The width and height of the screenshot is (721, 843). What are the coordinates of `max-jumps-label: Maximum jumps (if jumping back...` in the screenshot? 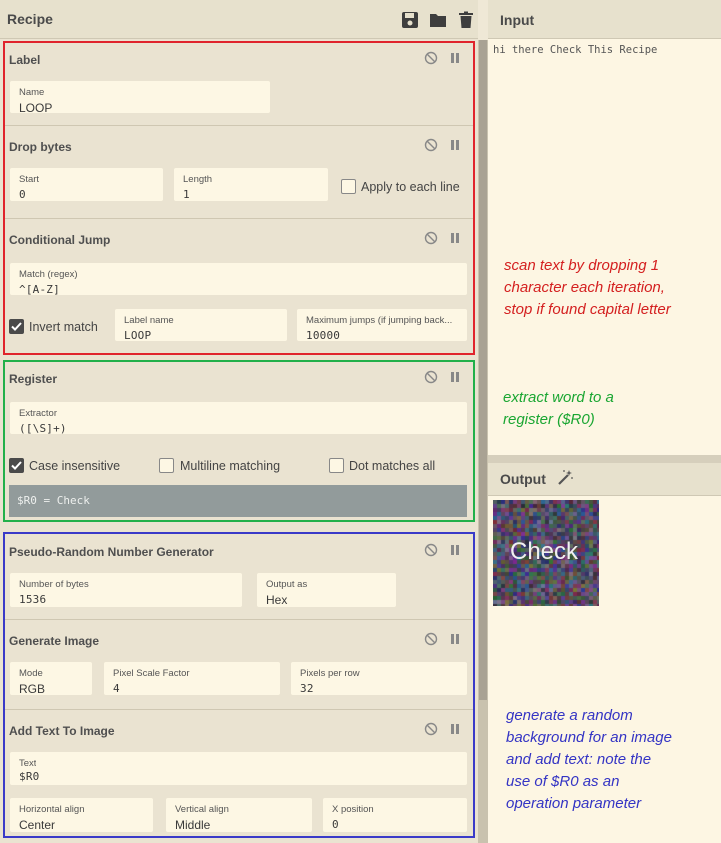 It's located at (379, 320).